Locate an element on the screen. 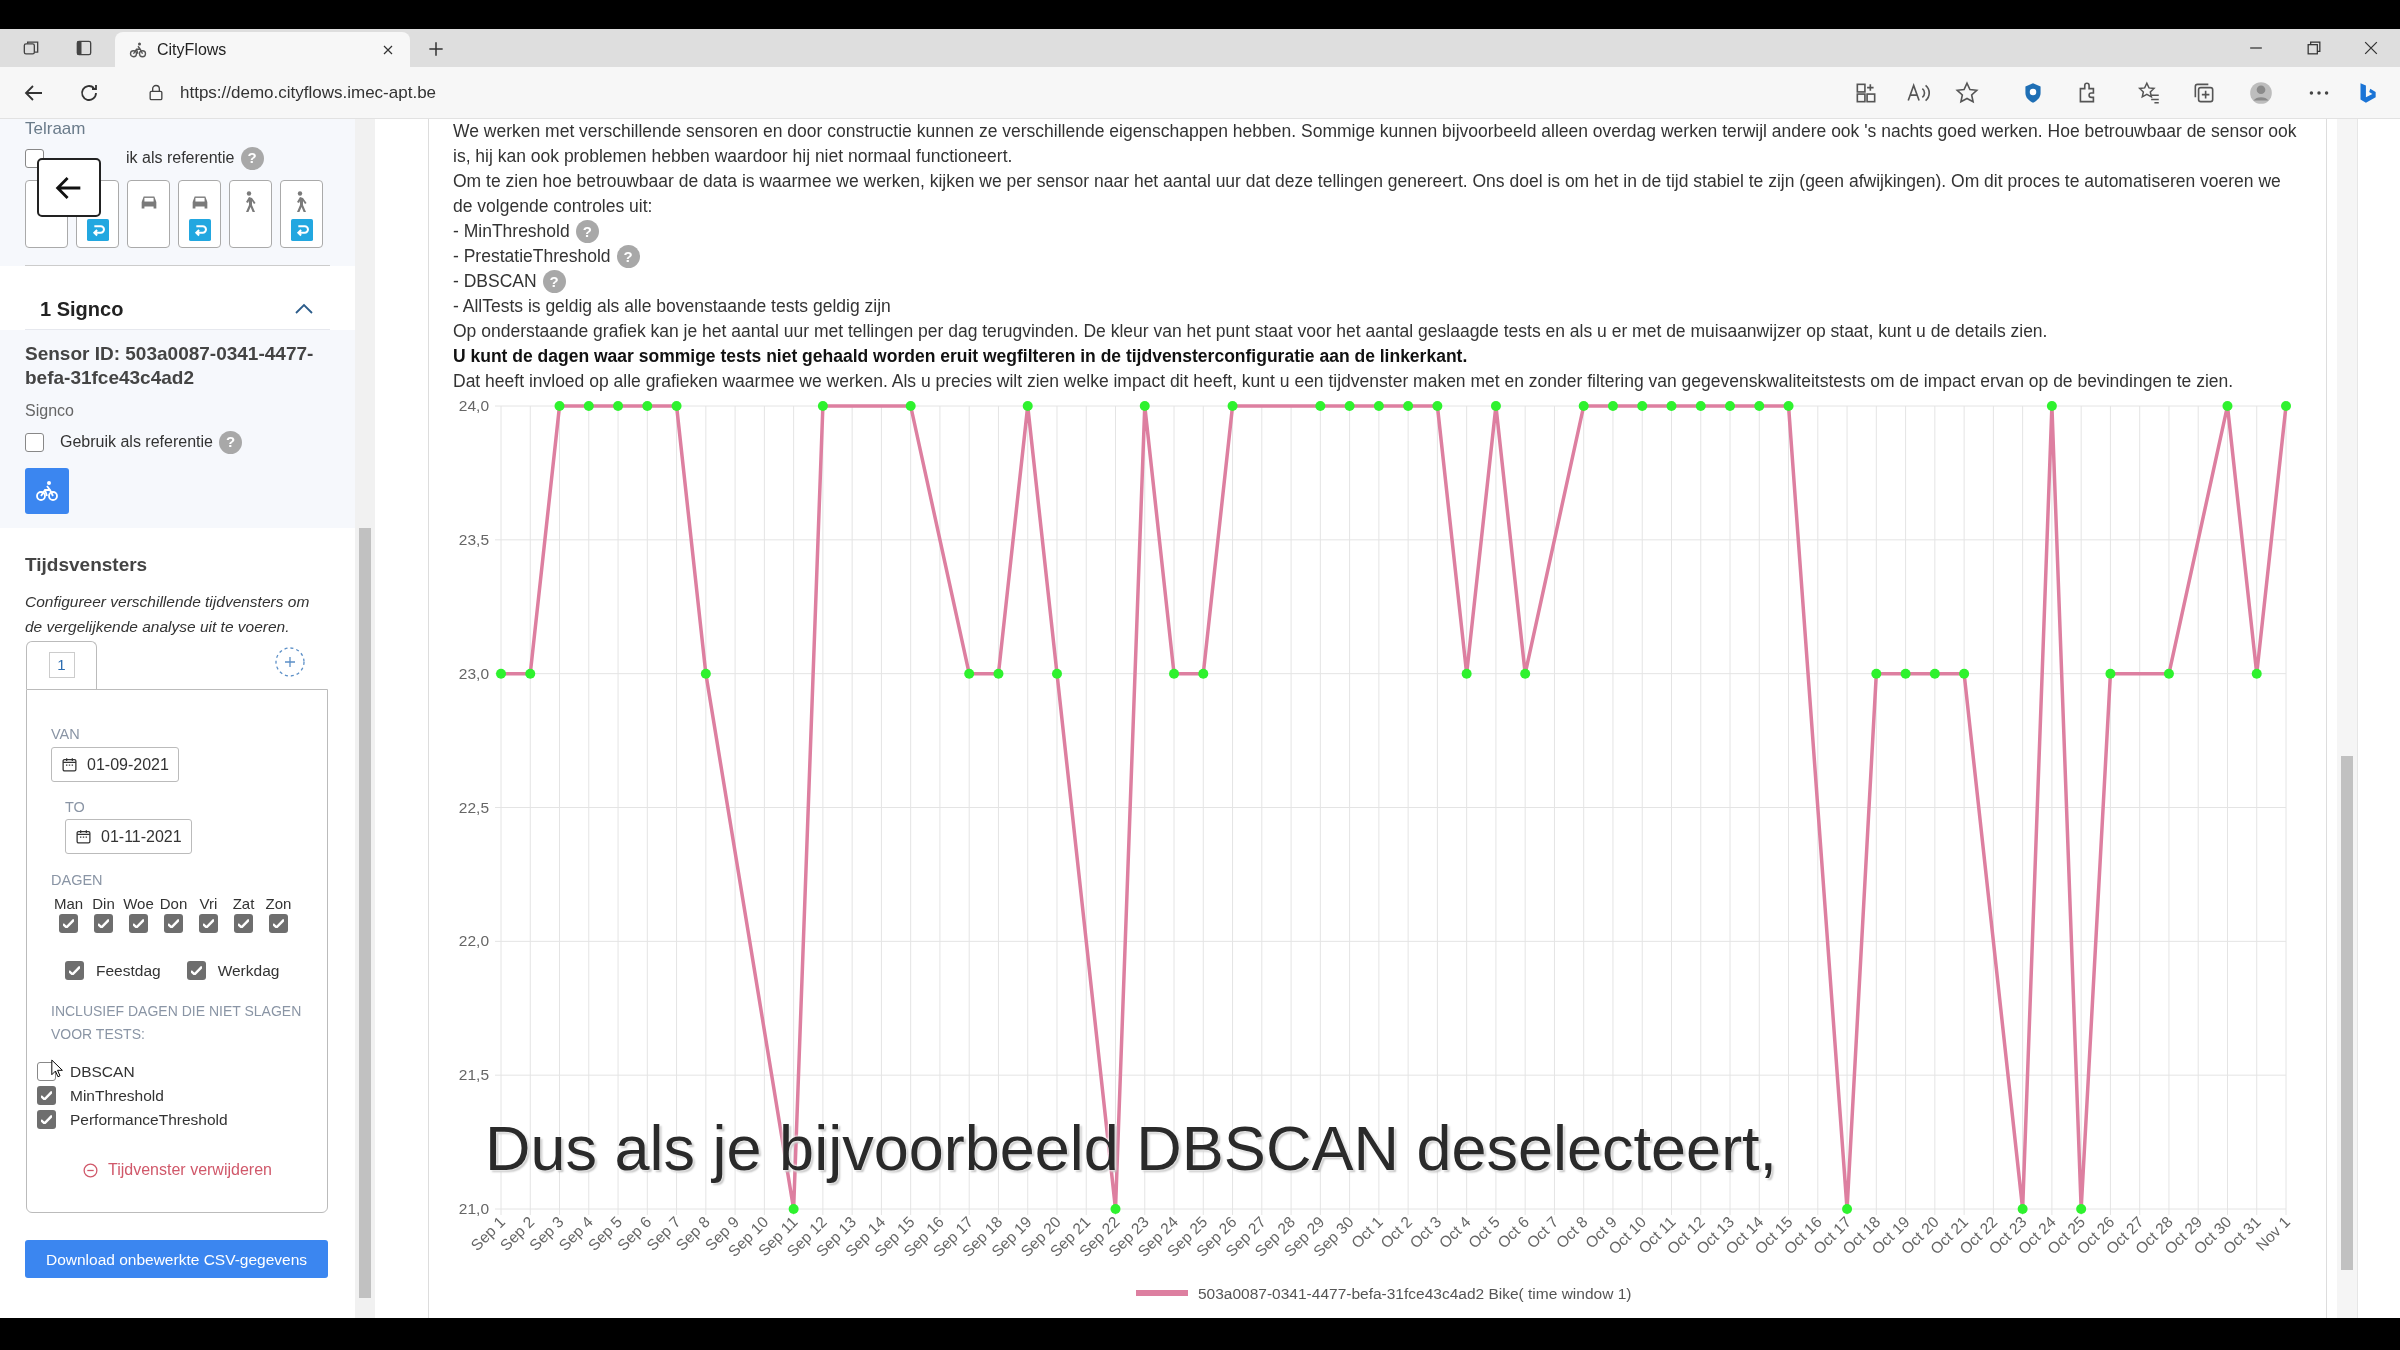 Image resolution: width=2400 pixels, height=1350 pixels. checkbox-label: Gebruik als referentie is located at coordinates (136, 442).